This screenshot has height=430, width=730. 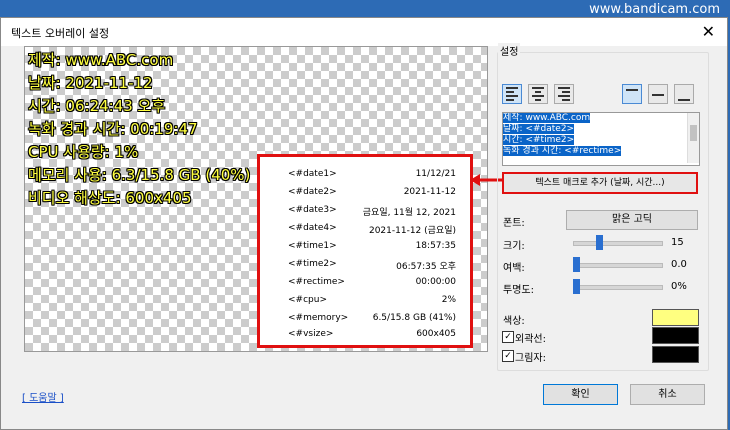 I want to click on size-slider, so click(x=618, y=243).